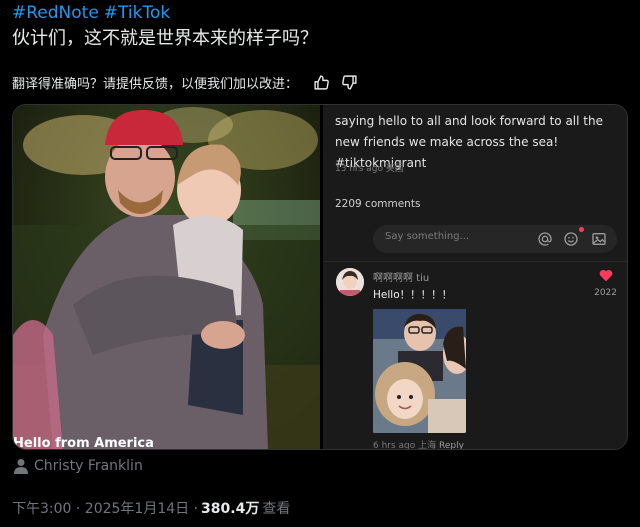  I want to click on comment-like-count: 2022, so click(605, 293).